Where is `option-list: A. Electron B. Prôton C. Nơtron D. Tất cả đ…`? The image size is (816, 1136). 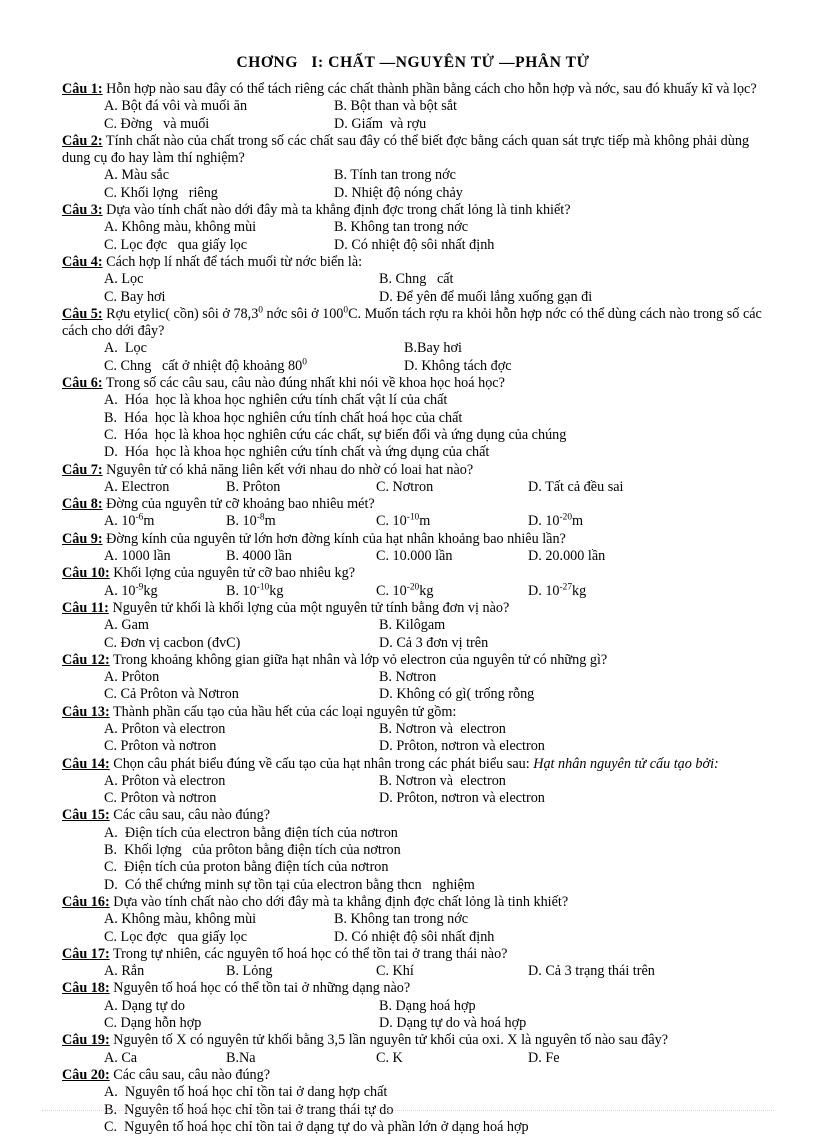
option-list: A. Electron B. Prôton C. Nơtron D. Tất cả đ… is located at coordinates (413, 487).